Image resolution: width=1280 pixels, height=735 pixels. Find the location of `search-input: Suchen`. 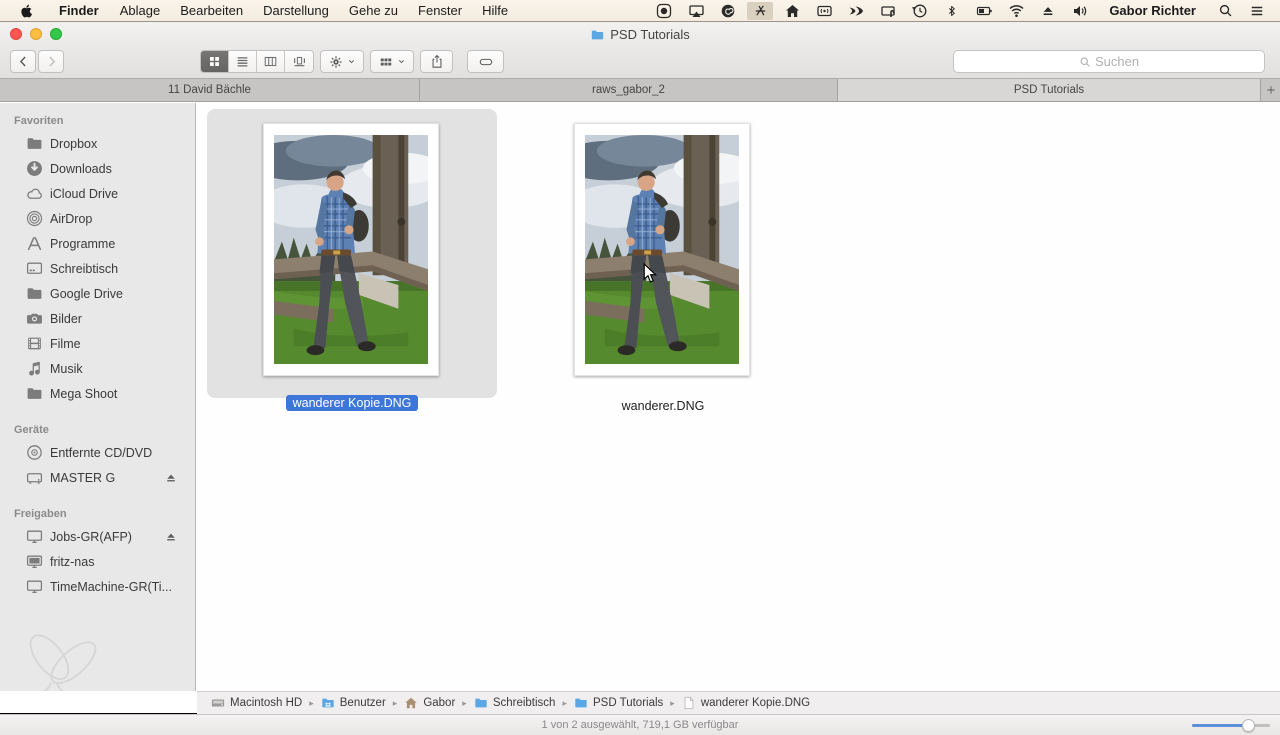

search-input: Suchen is located at coordinates (1109, 61).